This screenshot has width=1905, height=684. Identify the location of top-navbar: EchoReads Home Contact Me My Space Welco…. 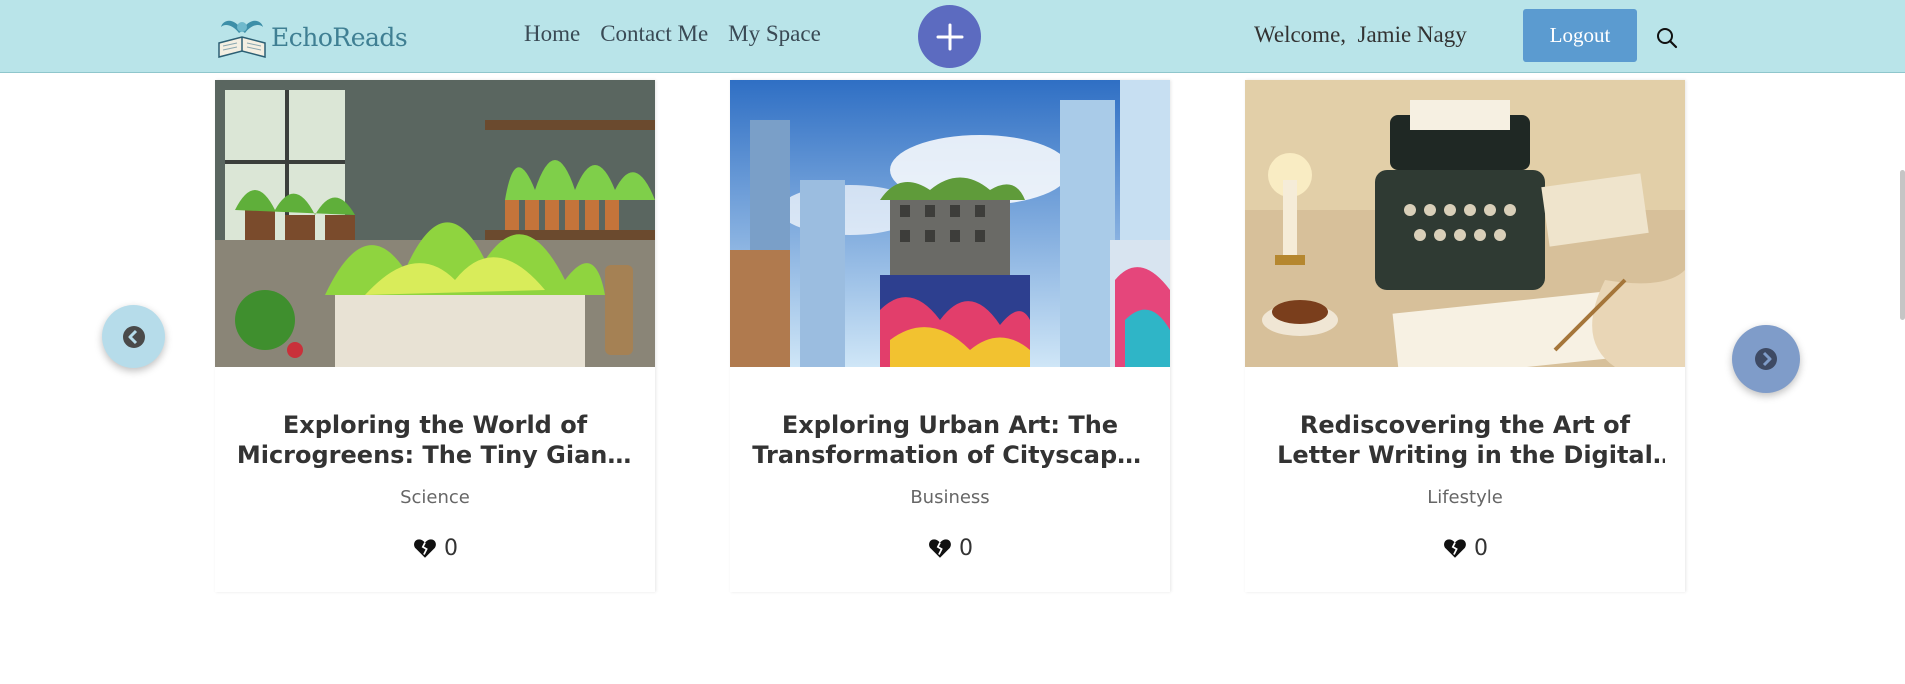
(952, 36).